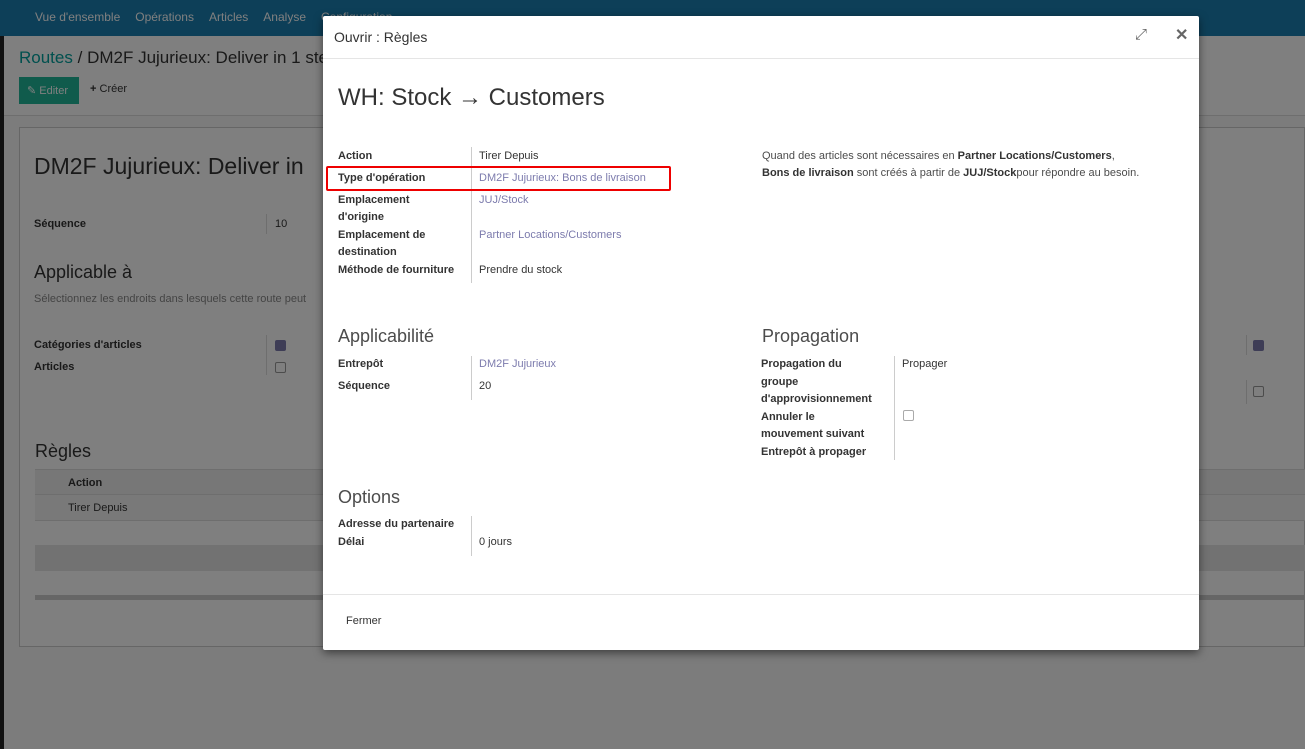 This screenshot has width=1305, height=749. What do you see at coordinates (369, 497) in the screenshot?
I see `options-title: Options` at bounding box center [369, 497].